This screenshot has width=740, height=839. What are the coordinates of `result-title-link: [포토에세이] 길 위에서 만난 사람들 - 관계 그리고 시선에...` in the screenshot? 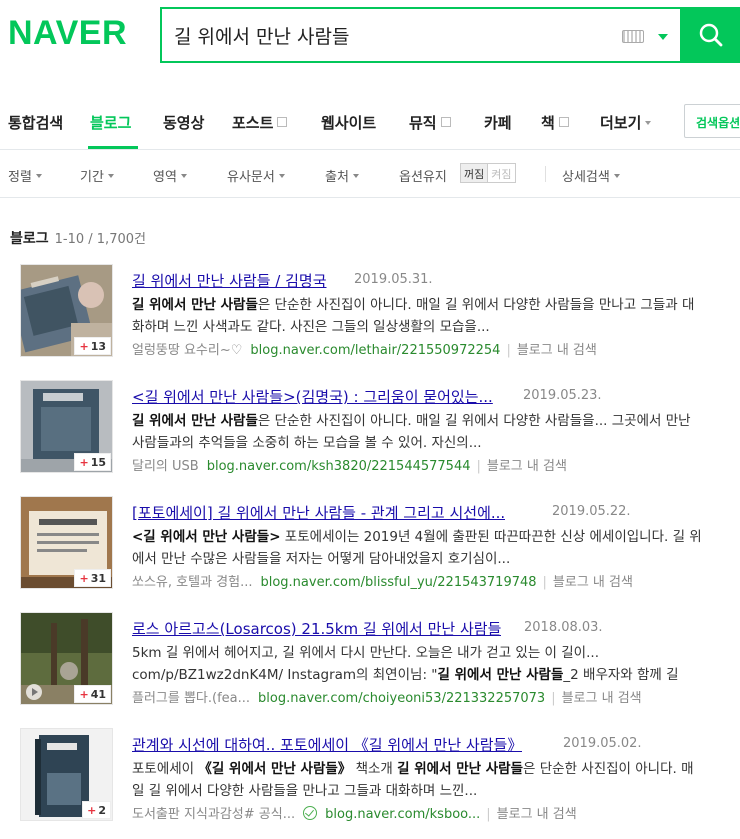 It's located at (318, 512).